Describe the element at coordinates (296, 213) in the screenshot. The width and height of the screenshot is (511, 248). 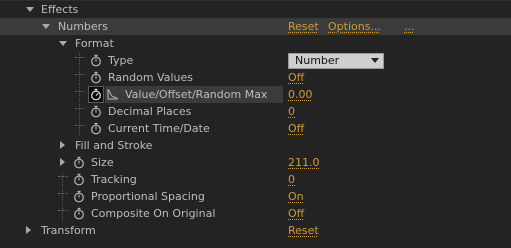
I see `composite-on-original-value: Off` at that location.